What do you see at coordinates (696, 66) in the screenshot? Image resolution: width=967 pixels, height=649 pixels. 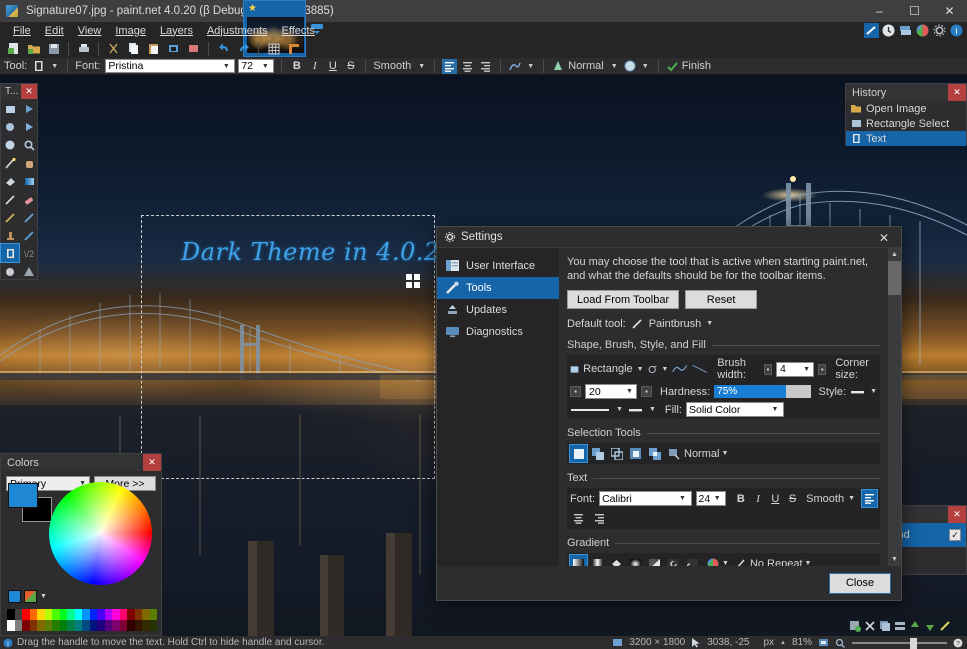 I see `finish-button: Finish` at bounding box center [696, 66].